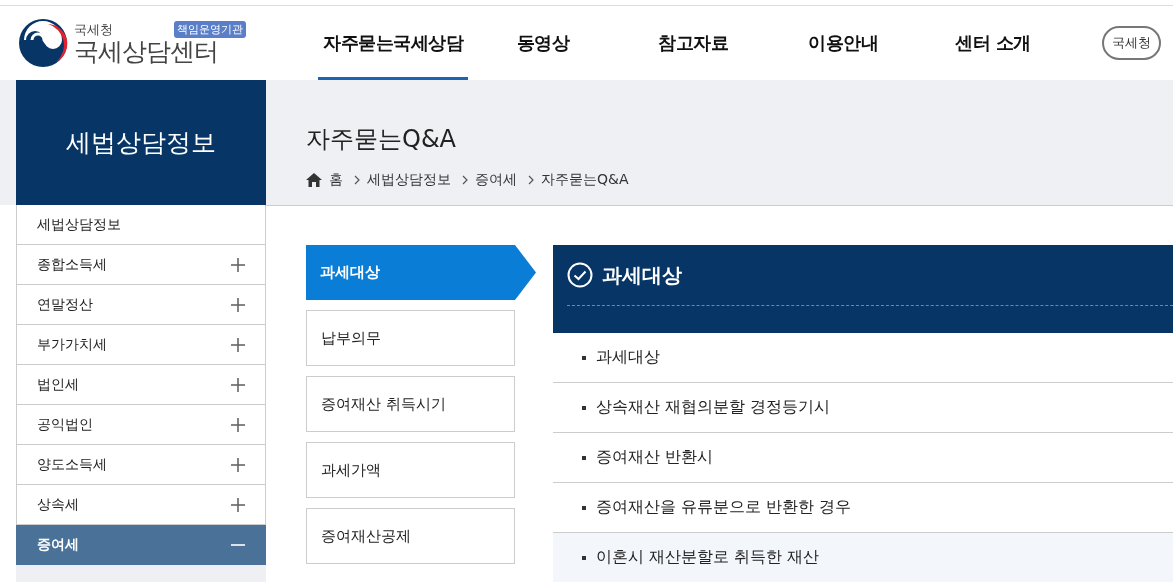 This screenshot has height=582, width=1173. What do you see at coordinates (65, 424) in the screenshot?
I see `sidebar-item-label: 공익법인` at bounding box center [65, 424].